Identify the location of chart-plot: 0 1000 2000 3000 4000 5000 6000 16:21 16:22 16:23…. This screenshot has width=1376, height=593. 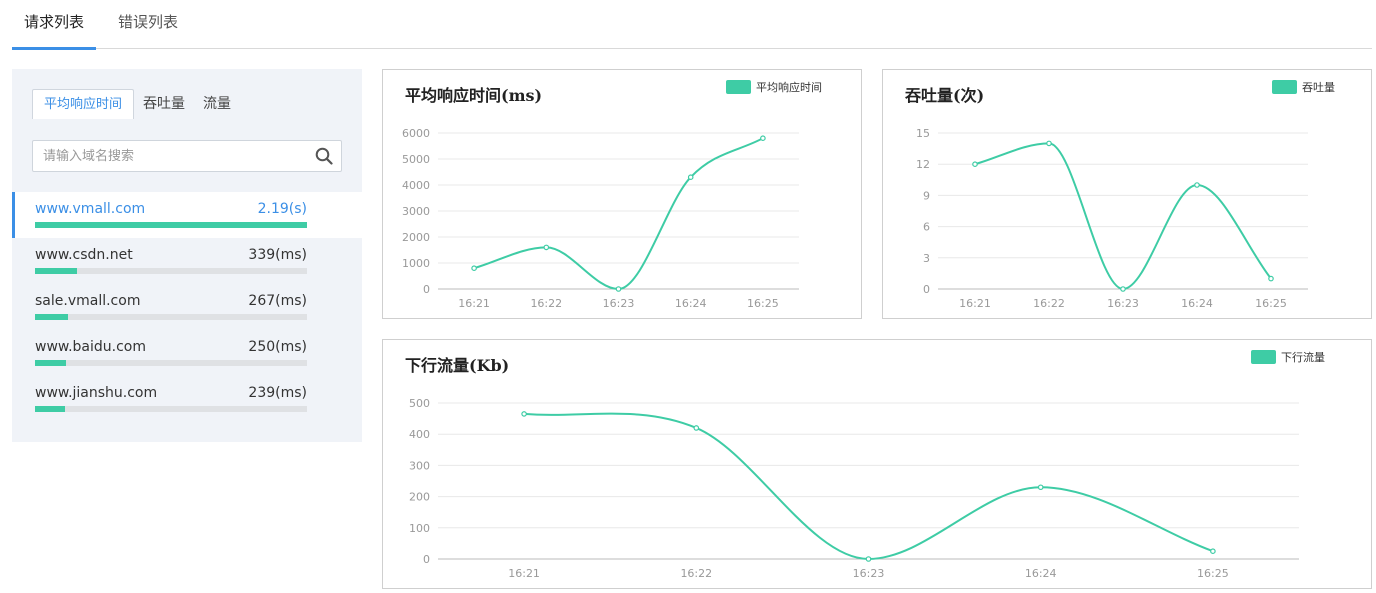
(600, 218).